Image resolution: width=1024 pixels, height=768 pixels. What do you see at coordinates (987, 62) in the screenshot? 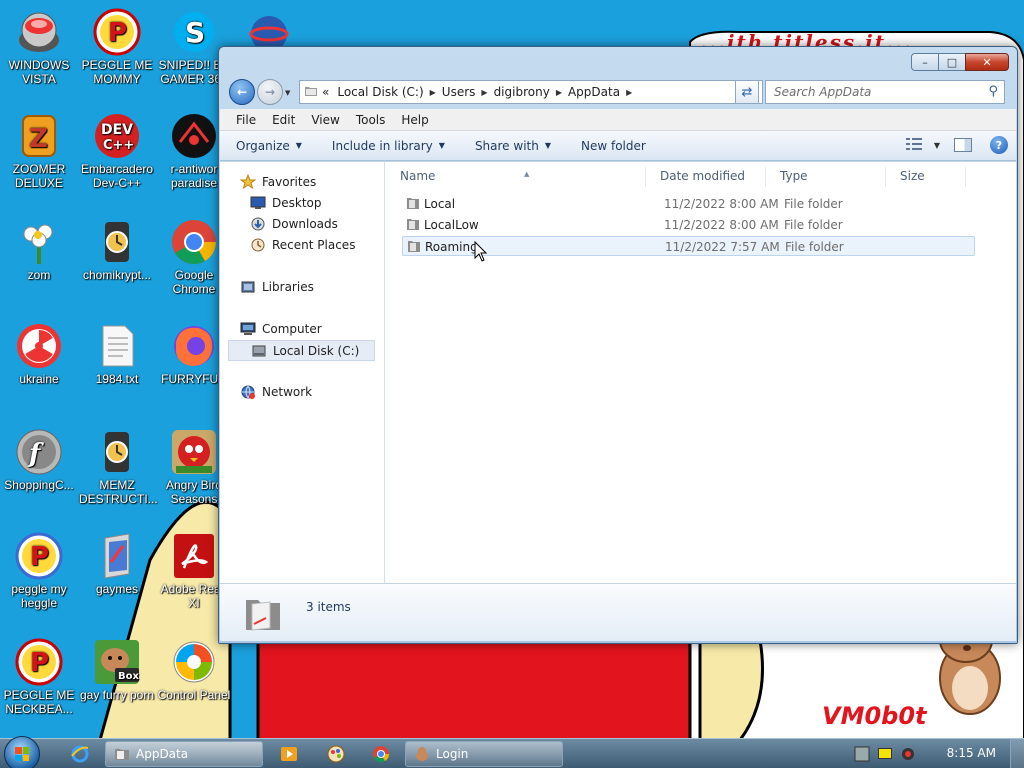
I see `close-button: ✕` at bounding box center [987, 62].